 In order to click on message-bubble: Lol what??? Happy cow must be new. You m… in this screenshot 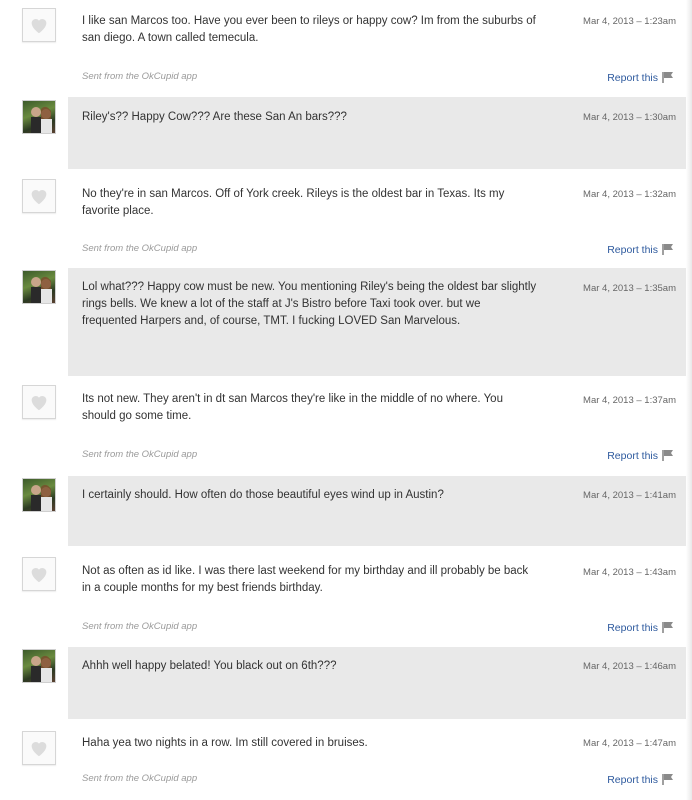, I will do `click(377, 322)`.